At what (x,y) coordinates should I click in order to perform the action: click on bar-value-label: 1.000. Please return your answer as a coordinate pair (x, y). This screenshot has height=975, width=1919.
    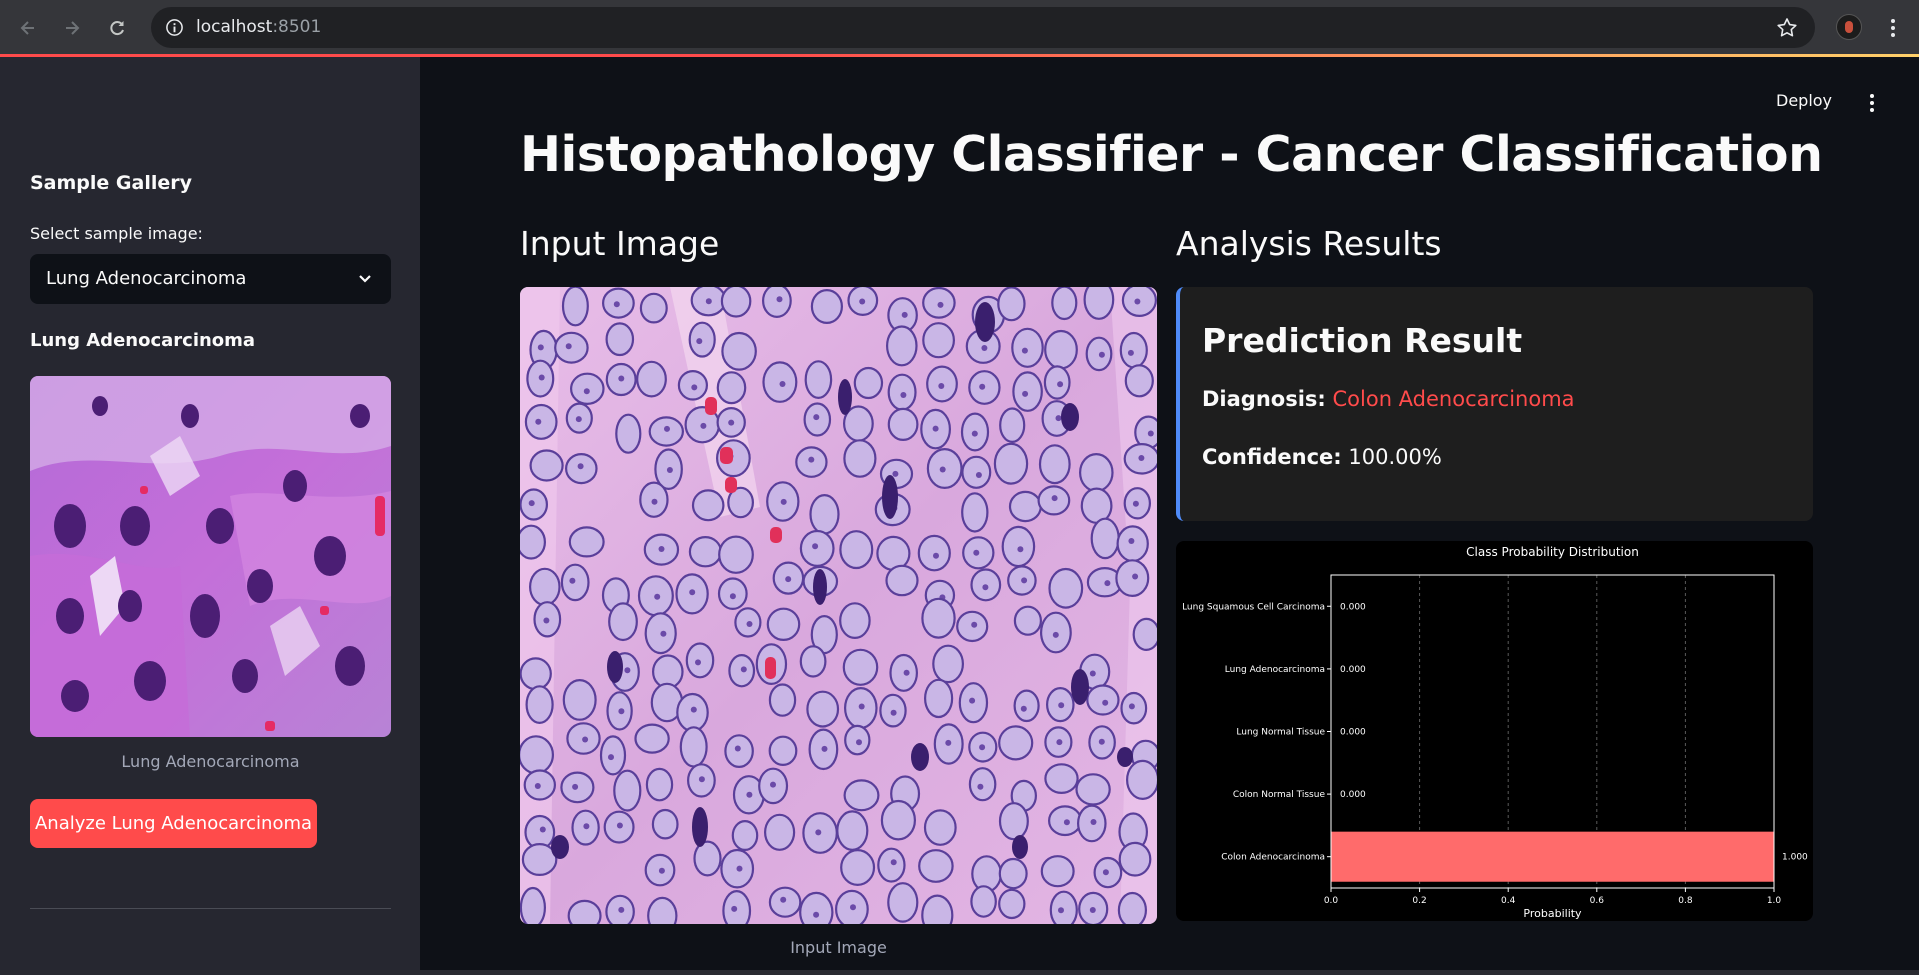
    Looking at the image, I should click on (1795, 858).